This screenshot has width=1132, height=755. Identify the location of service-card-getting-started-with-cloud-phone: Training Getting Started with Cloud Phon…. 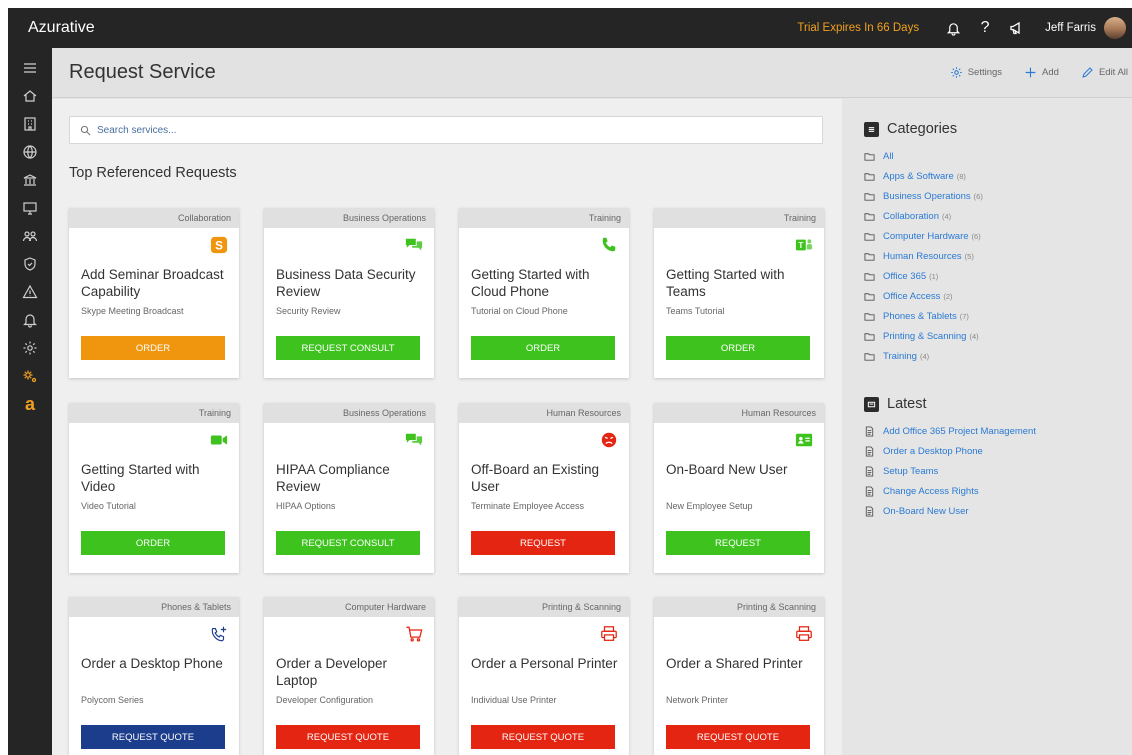
(544, 293).